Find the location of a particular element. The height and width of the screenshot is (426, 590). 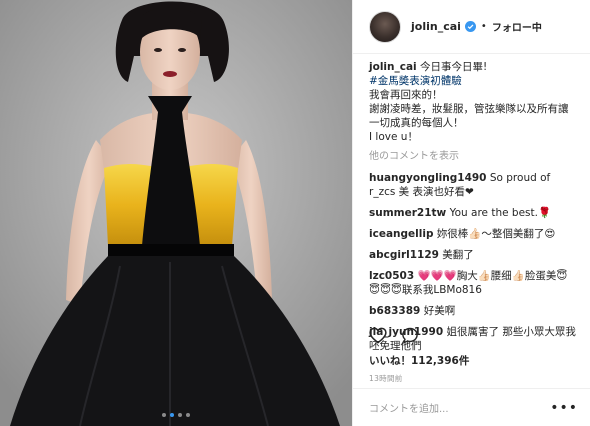

comment-username: summer21tw is located at coordinates (407, 213).